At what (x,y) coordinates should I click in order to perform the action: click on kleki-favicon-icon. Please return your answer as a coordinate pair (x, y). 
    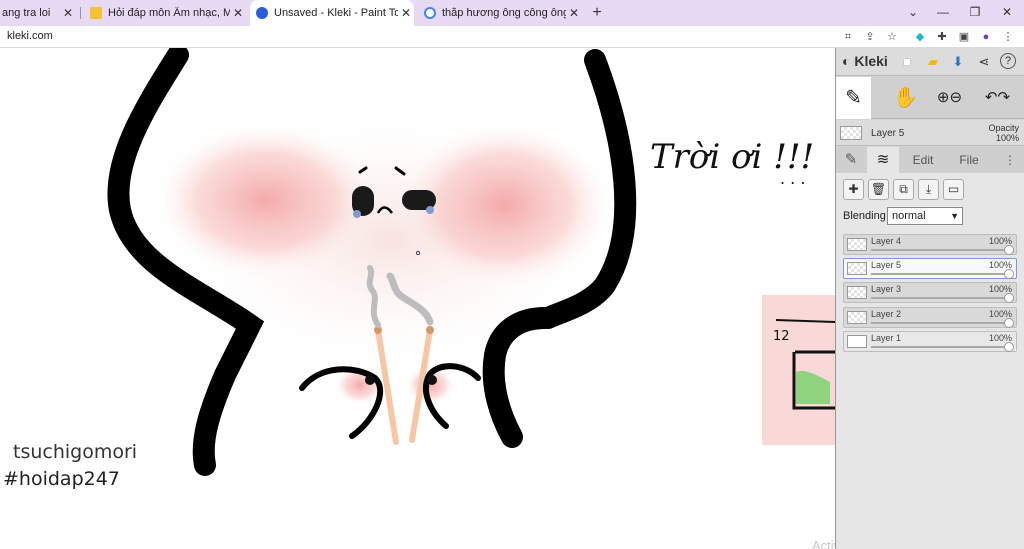
    Looking at the image, I should click on (262, 13).